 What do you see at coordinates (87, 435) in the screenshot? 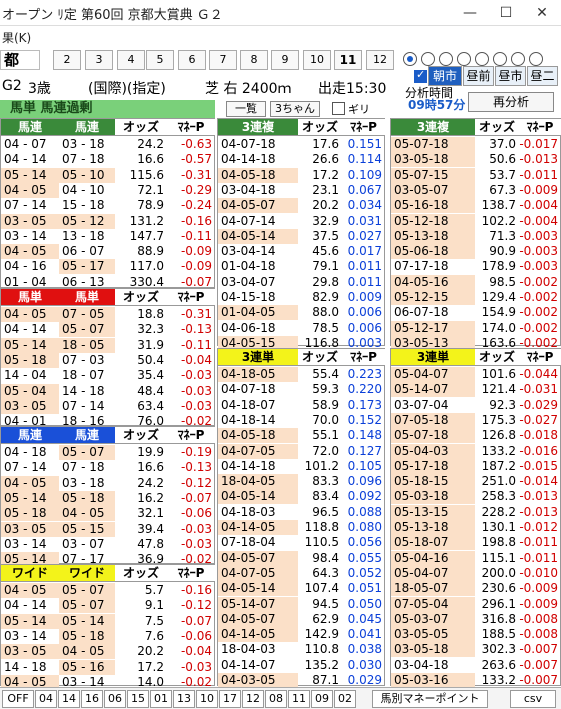
I see `umaren2-header-2: 馬連` at bounding box center [87, 435].